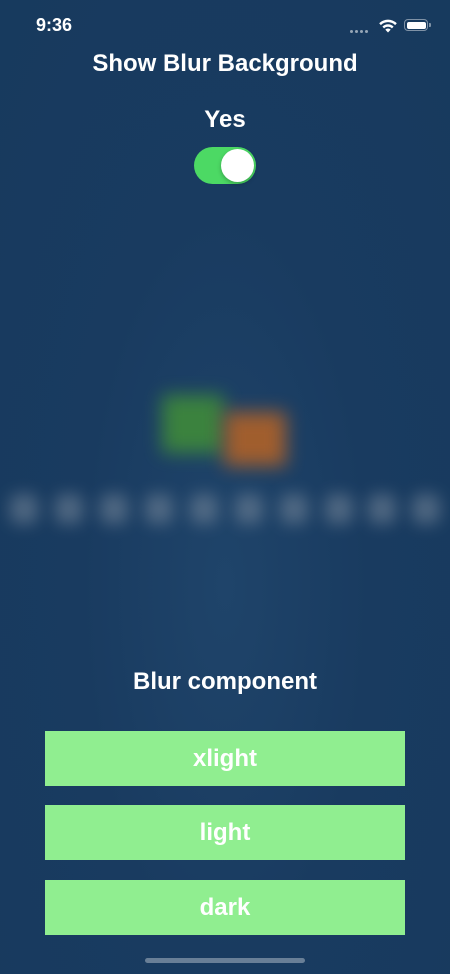 The width and height of the screenshot is (450, 974). Describe the element at coordinates (225, 681) in the screenshot. I see `blur-component-heading: Blur component` at that location.